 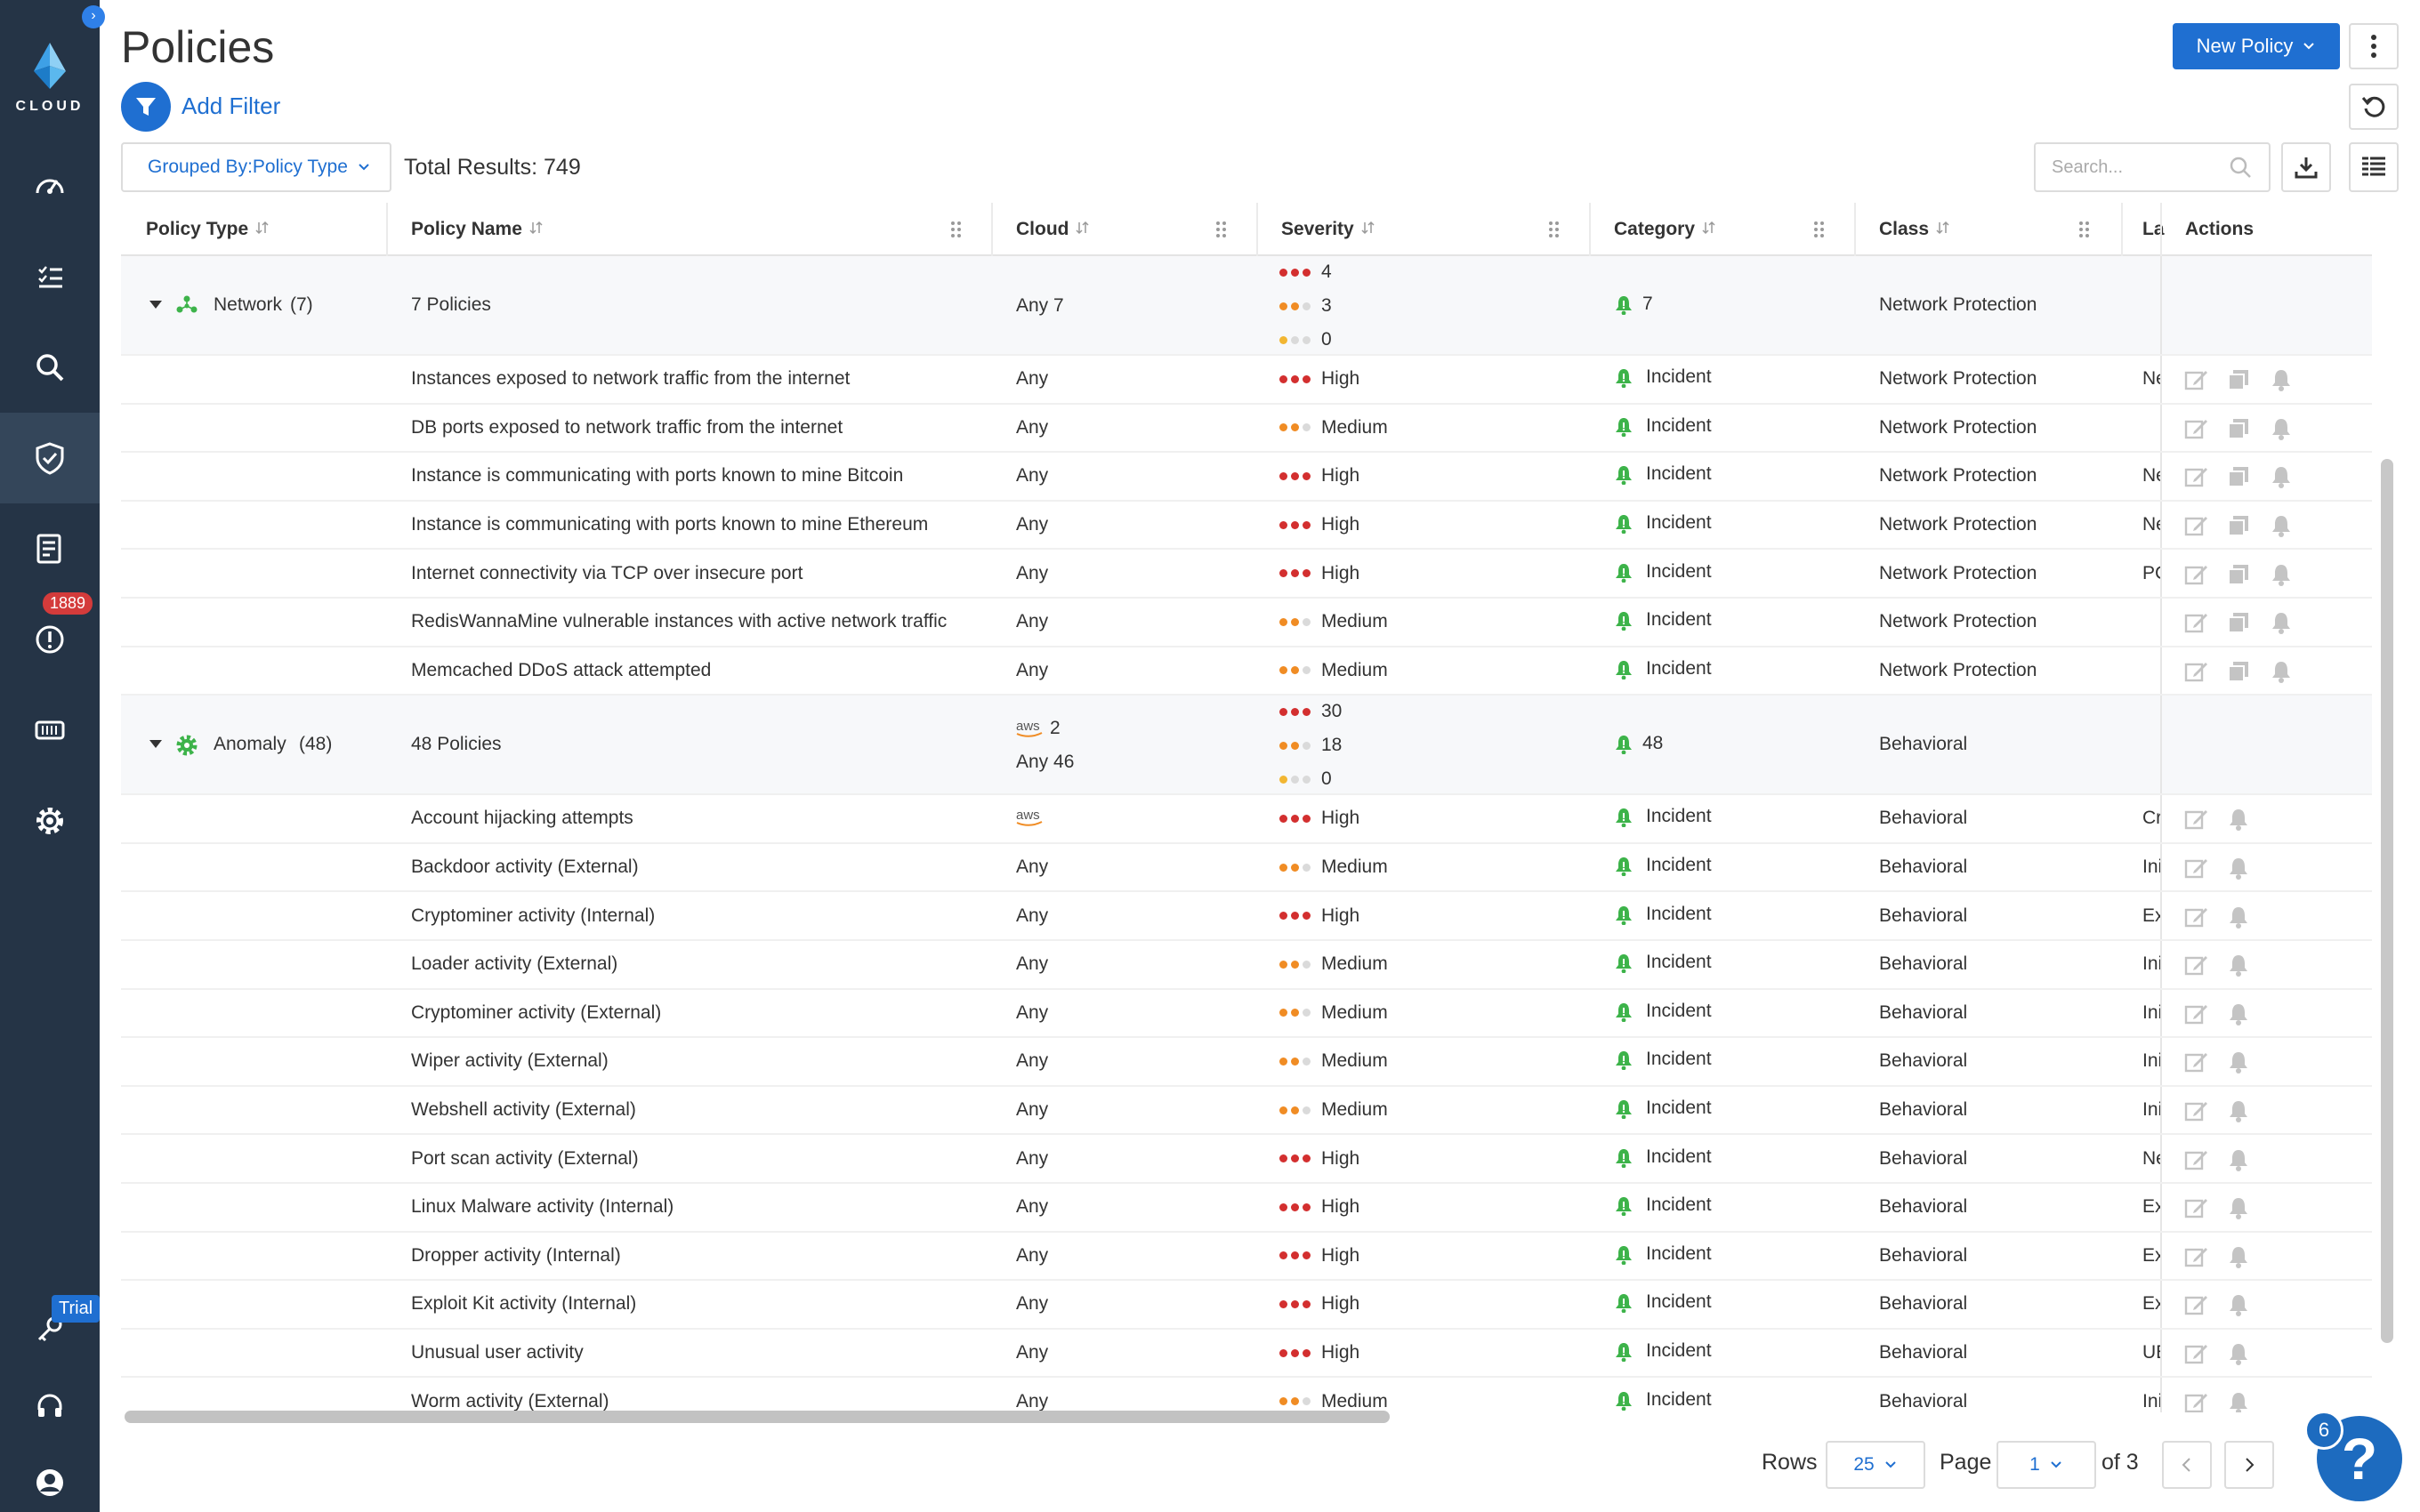 I want to click on horizontal-scrollbar, so click(x=757, y=1417).